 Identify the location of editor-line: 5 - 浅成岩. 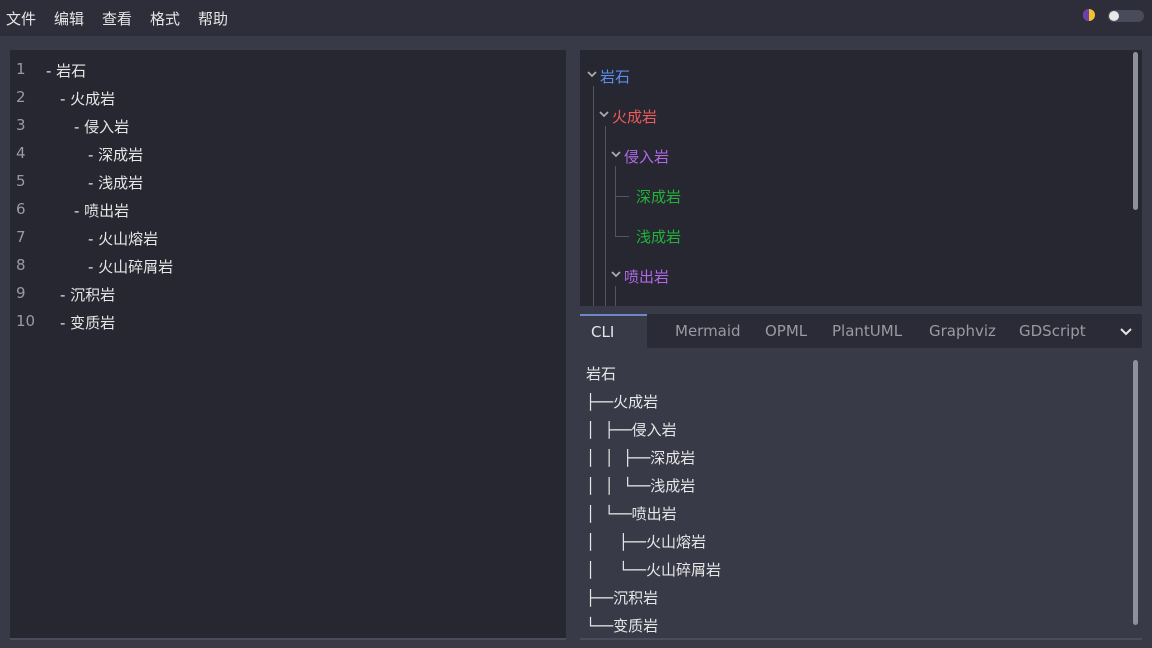
(288, 182).